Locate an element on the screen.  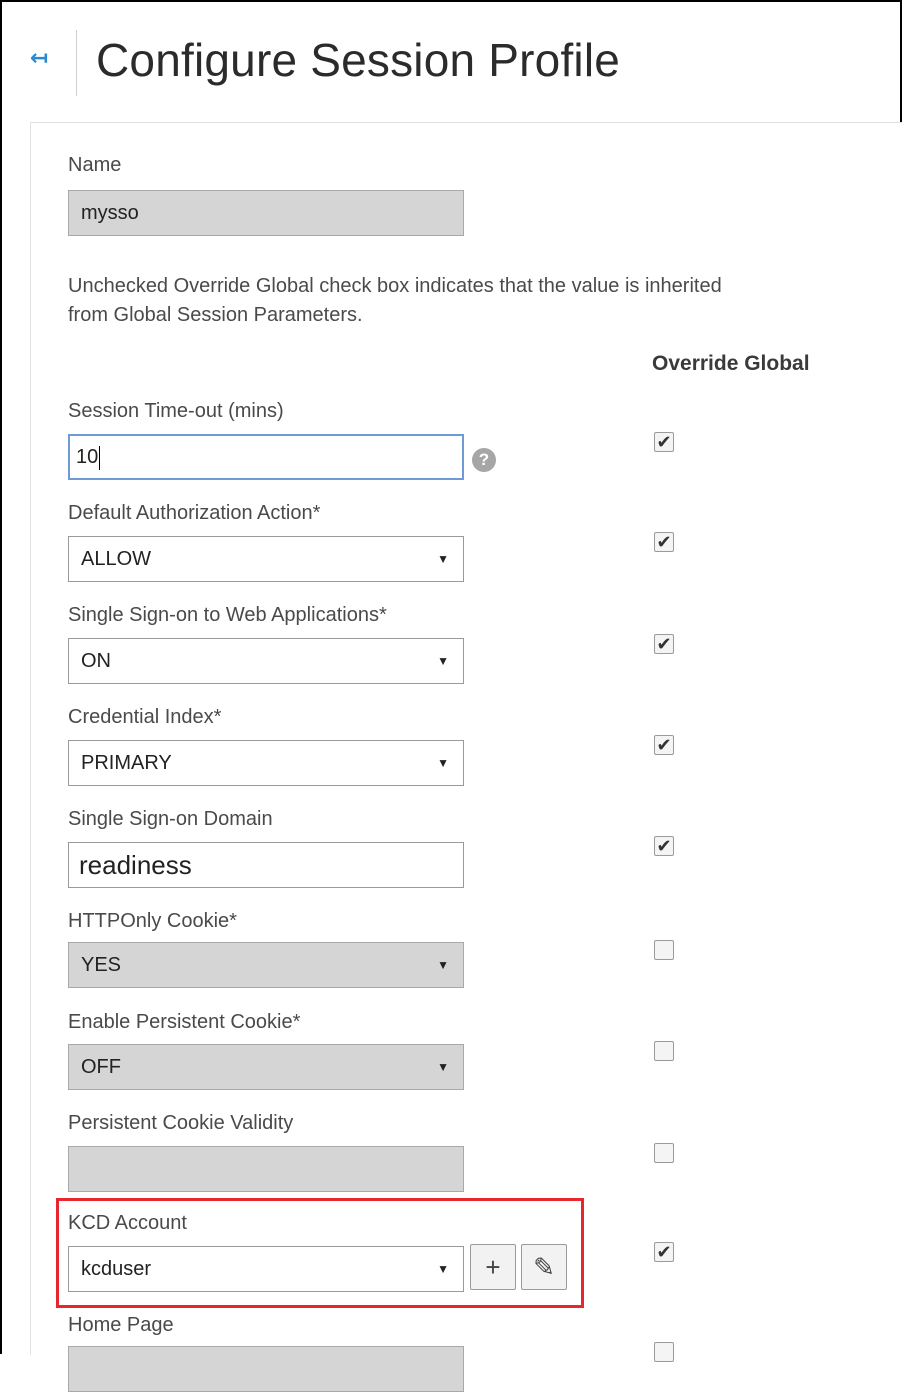
default-authorization-action-label: Default Authorization Action* is located at coordinates (194, 513).